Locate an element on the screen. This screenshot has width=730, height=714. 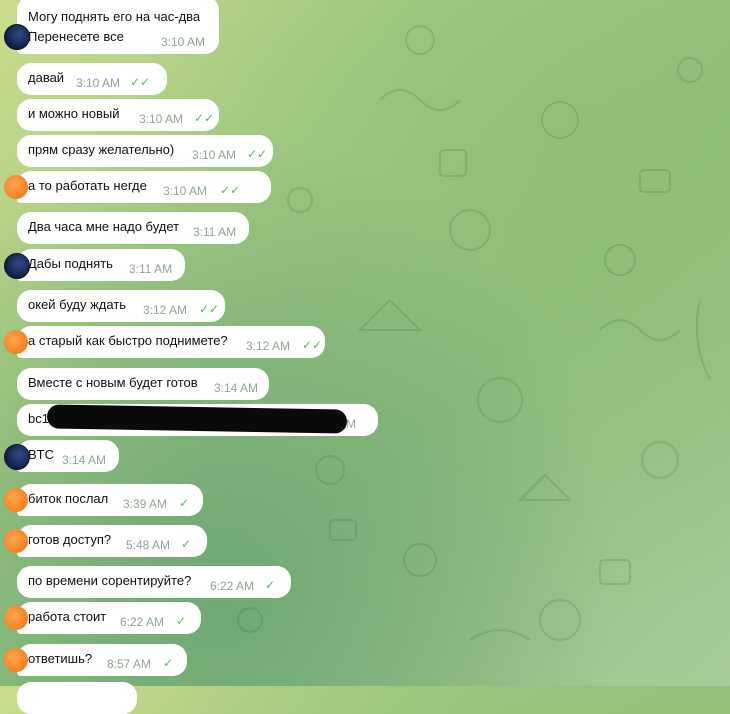
message-bubble: прям сразу желательно) 3:10 AM ✓✓ is located at coordinates (145, 151).